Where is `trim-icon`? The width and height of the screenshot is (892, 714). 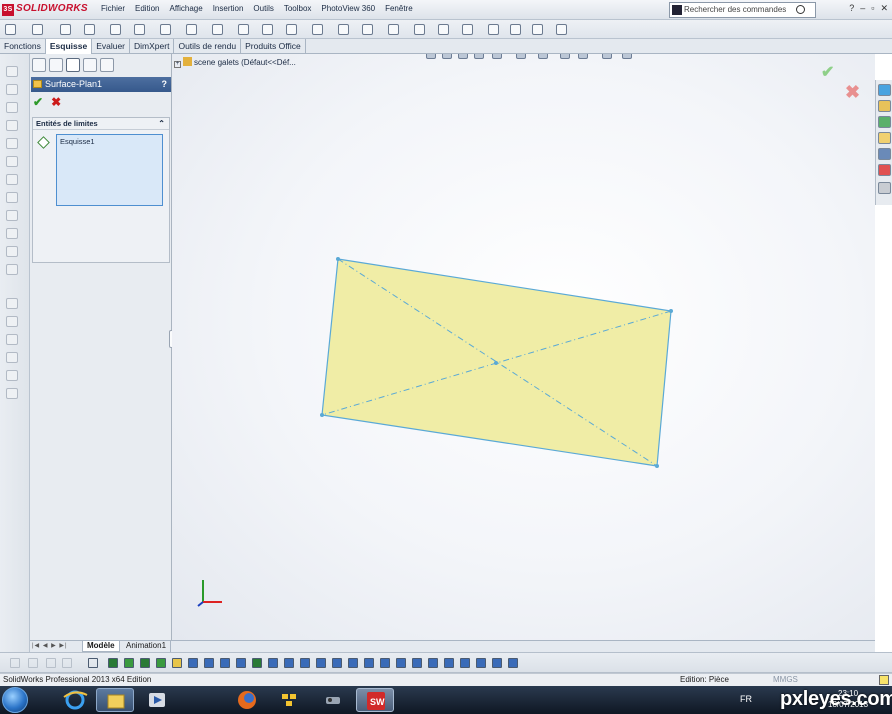
trim-icon is located at coordinates (343, 29).